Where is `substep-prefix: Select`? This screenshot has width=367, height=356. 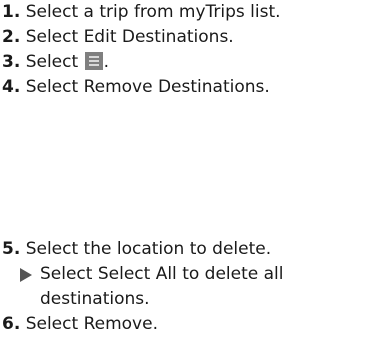 substep-prefix: Select is located at coordinates (69, 274).